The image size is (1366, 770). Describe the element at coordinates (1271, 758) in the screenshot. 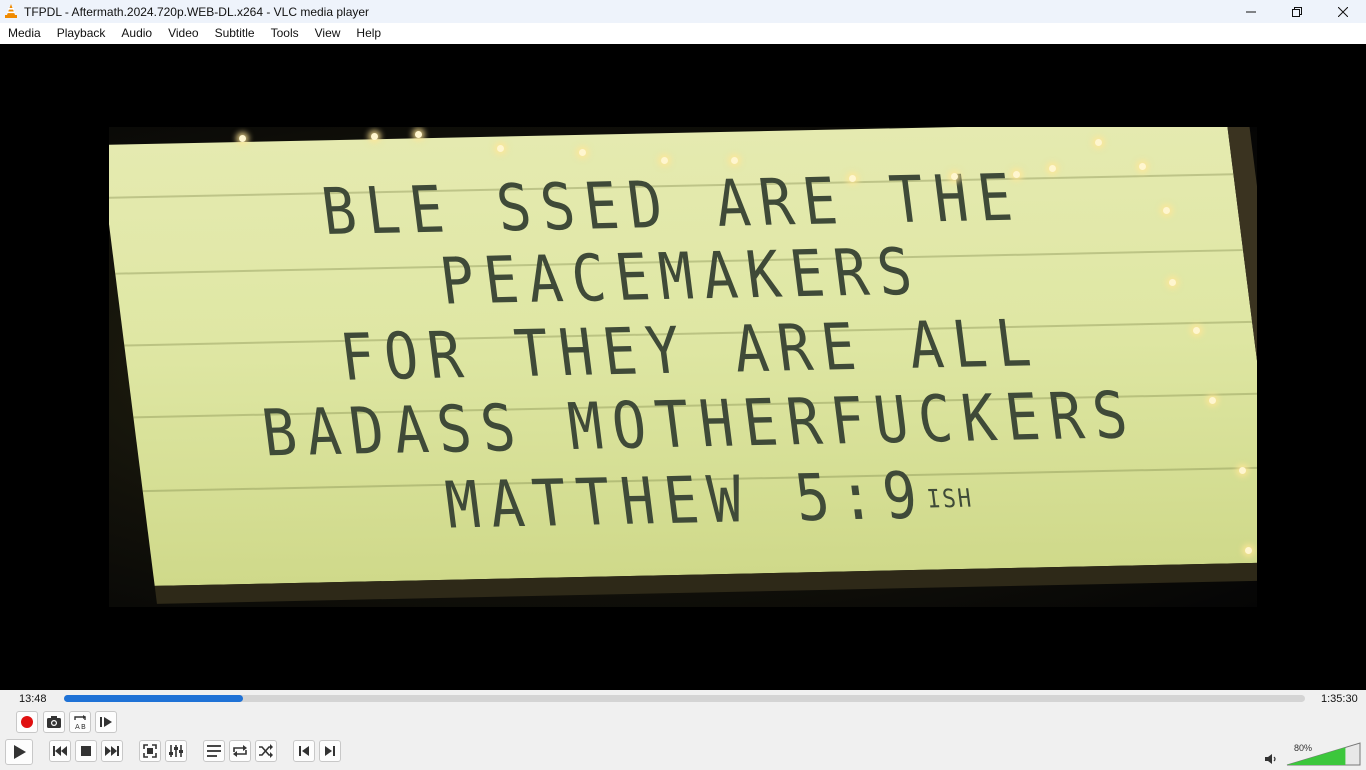

I see `speaker-icon` at that location.